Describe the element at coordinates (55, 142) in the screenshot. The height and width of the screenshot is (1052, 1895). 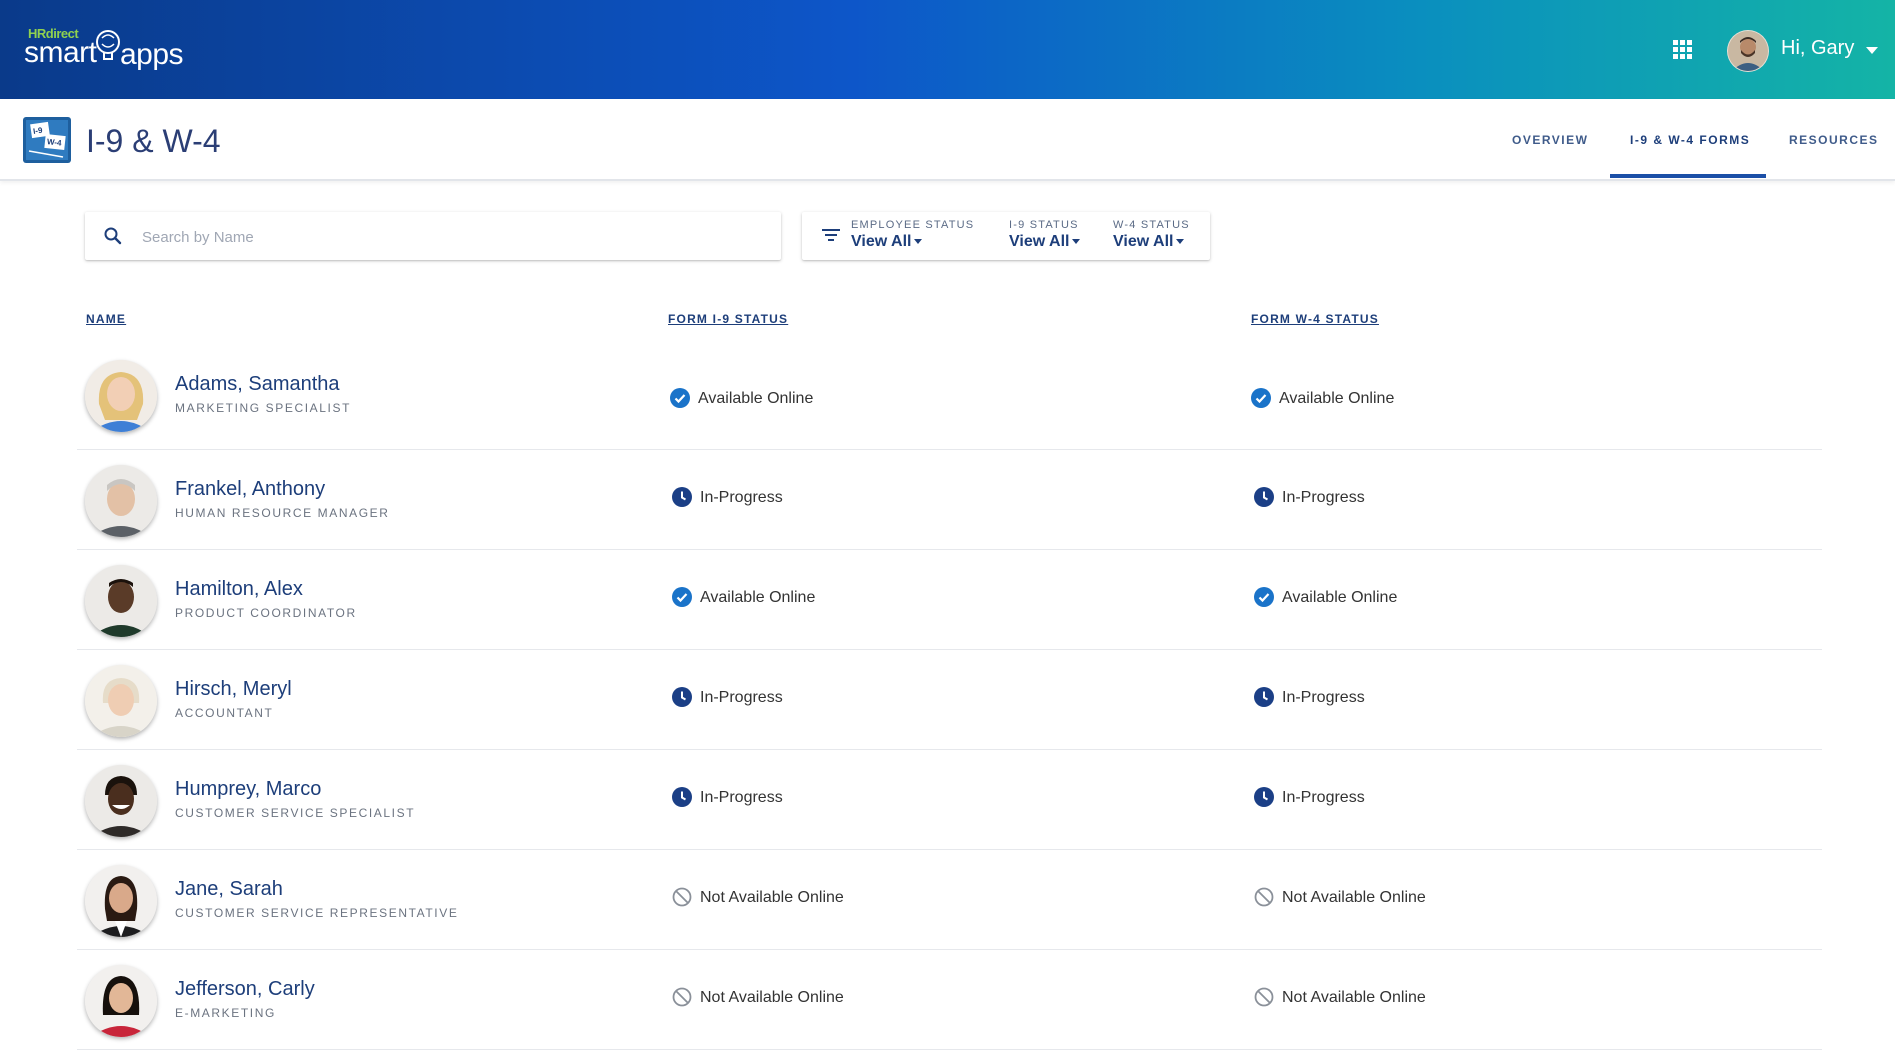
I see `app-icon-w4-text: W-4` at that location.